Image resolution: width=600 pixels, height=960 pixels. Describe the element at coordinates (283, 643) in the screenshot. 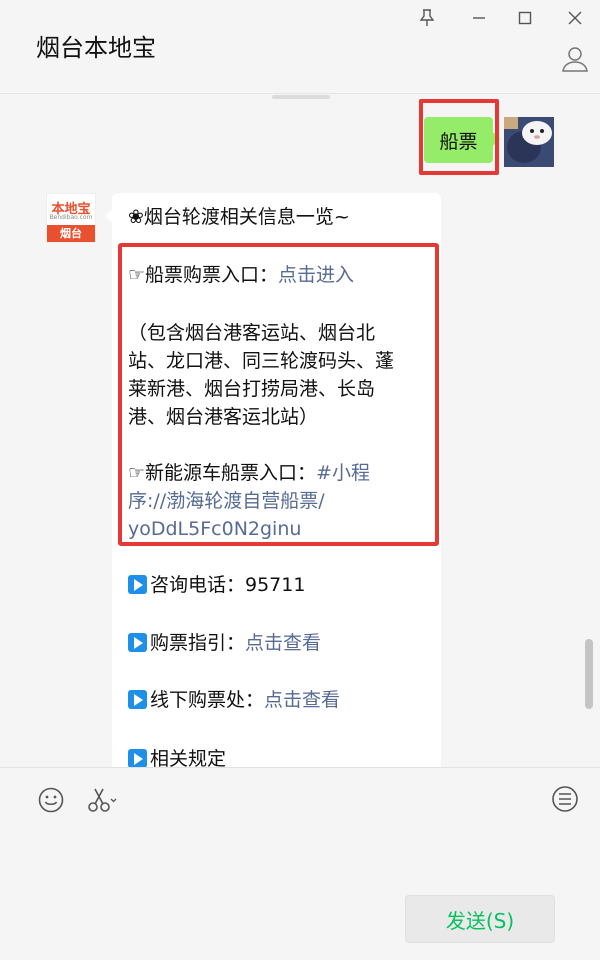

I see `guide-link: 点击查看` at that location.